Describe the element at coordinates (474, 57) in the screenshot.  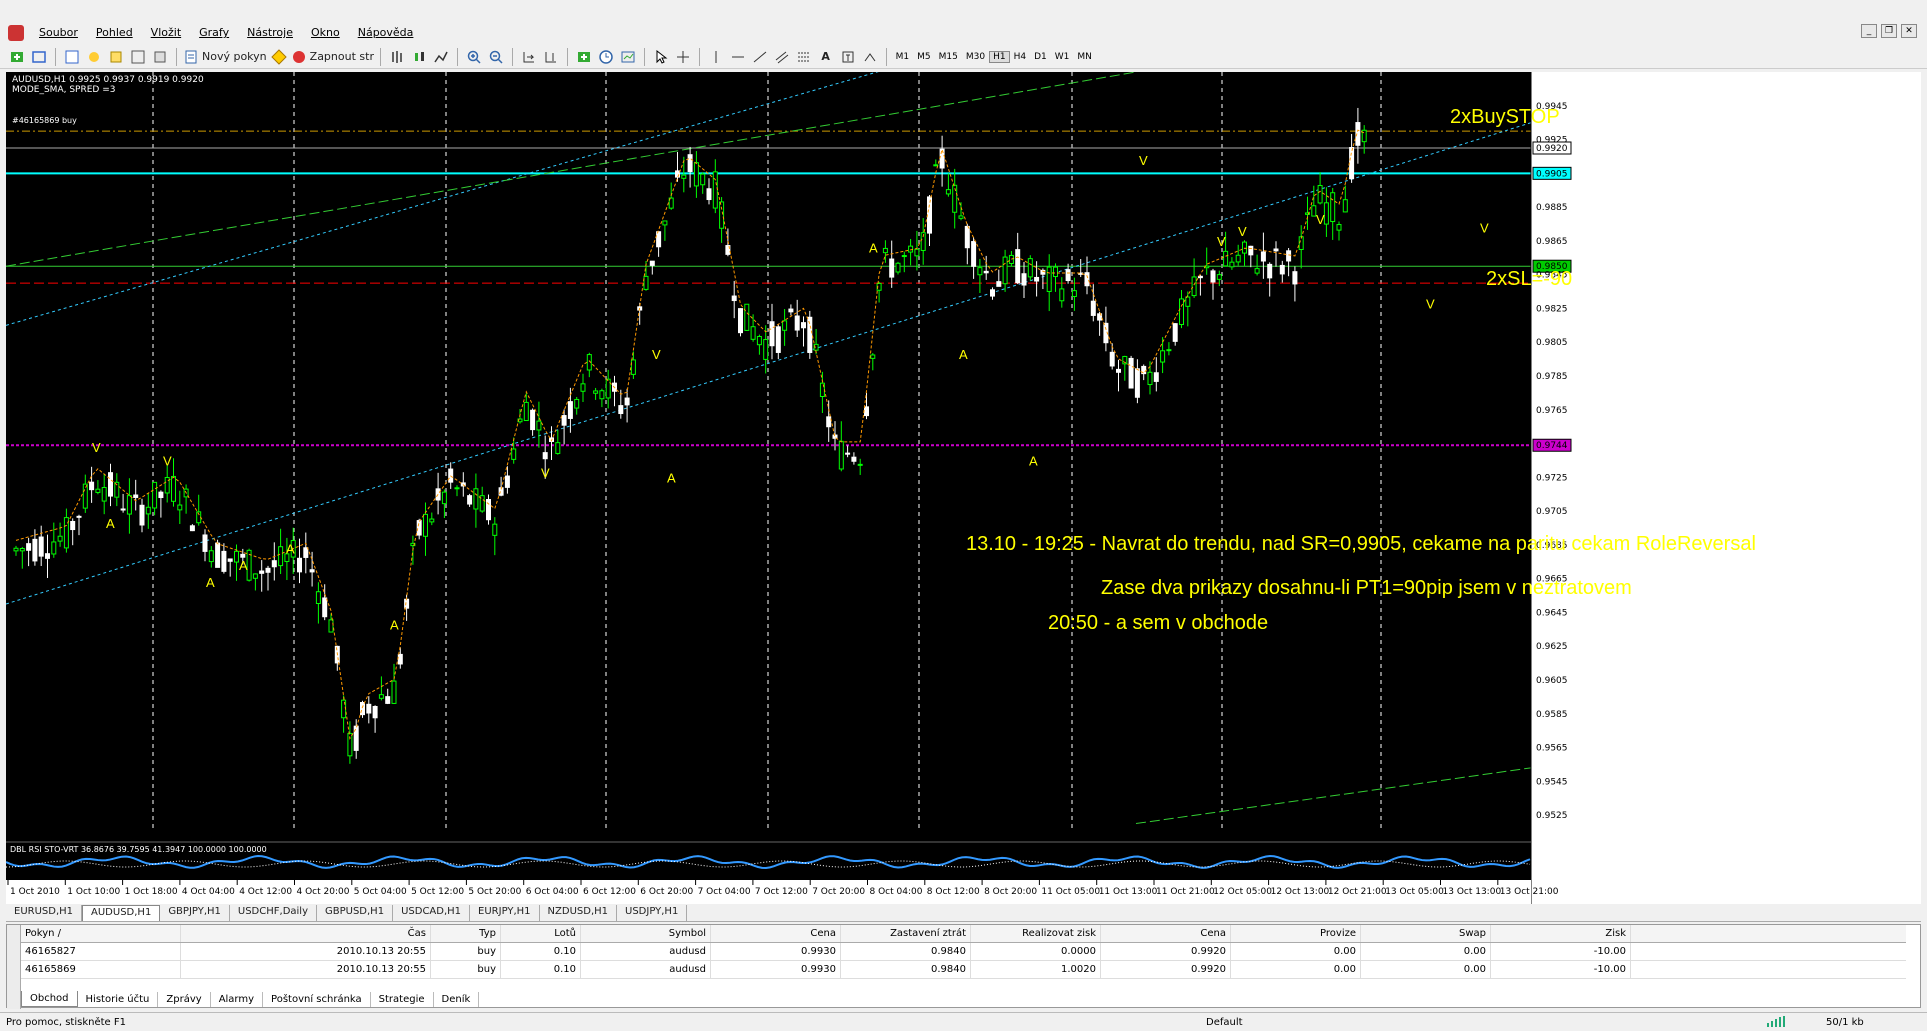
I see `zoom-in-icon` at that location.